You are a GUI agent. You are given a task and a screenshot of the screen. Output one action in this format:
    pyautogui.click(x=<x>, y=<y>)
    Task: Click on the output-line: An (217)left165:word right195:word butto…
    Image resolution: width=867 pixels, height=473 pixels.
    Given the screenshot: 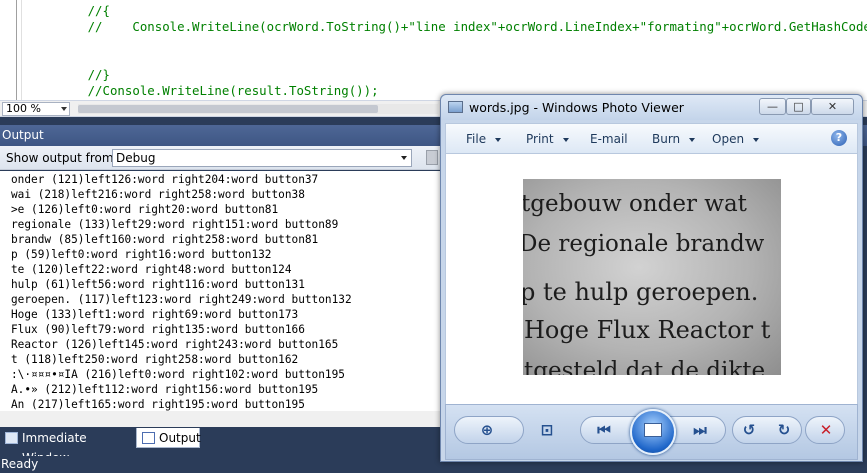 What is the action you would take?
    pyautogui.click(x=158, y=404)
    